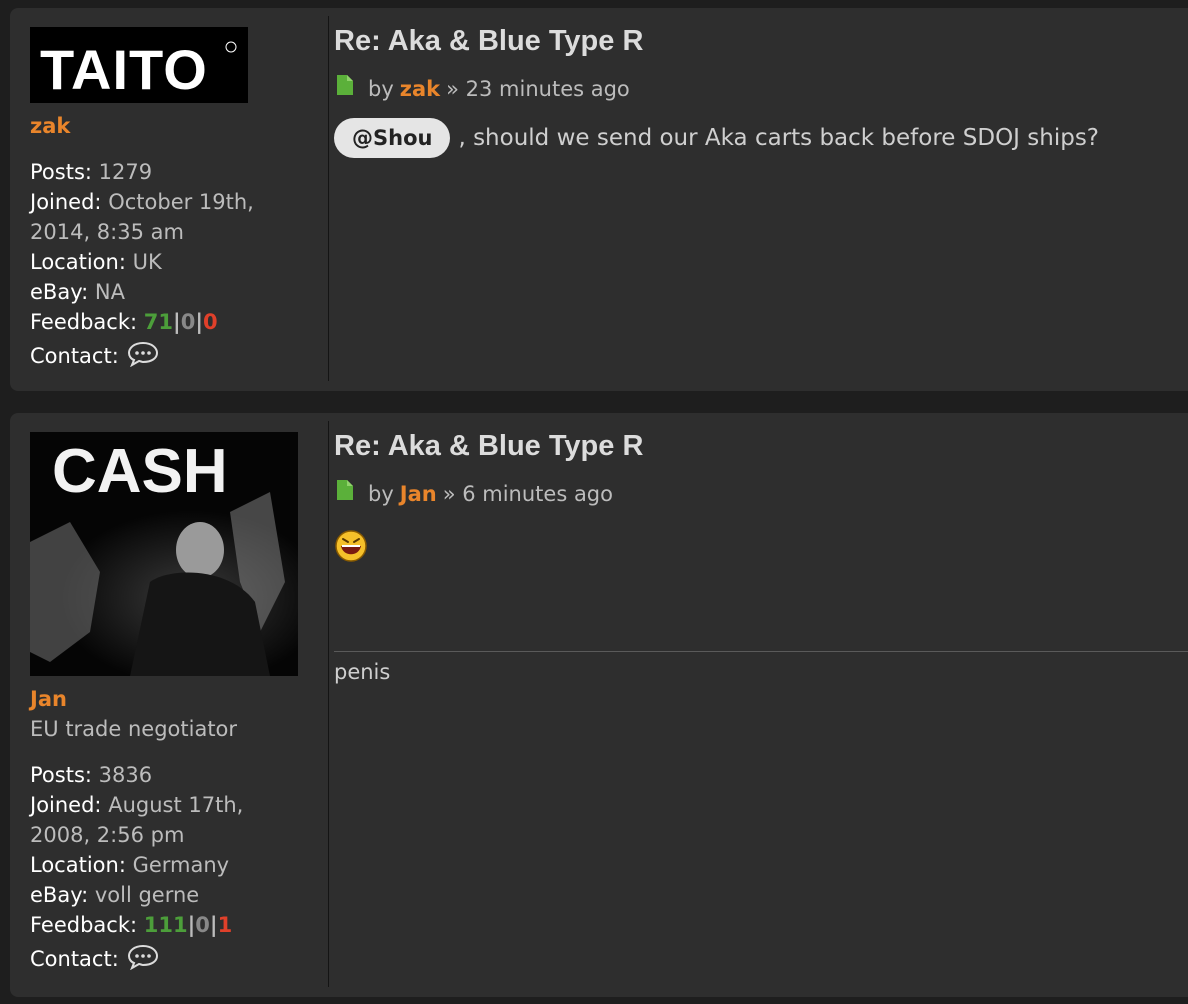 The height and width of the screenshot is (1004, 1188). What do you see at coordinates (125, 775) in the screenshot?
I see `stat-value: 3836` at bounding box center [125, 775].